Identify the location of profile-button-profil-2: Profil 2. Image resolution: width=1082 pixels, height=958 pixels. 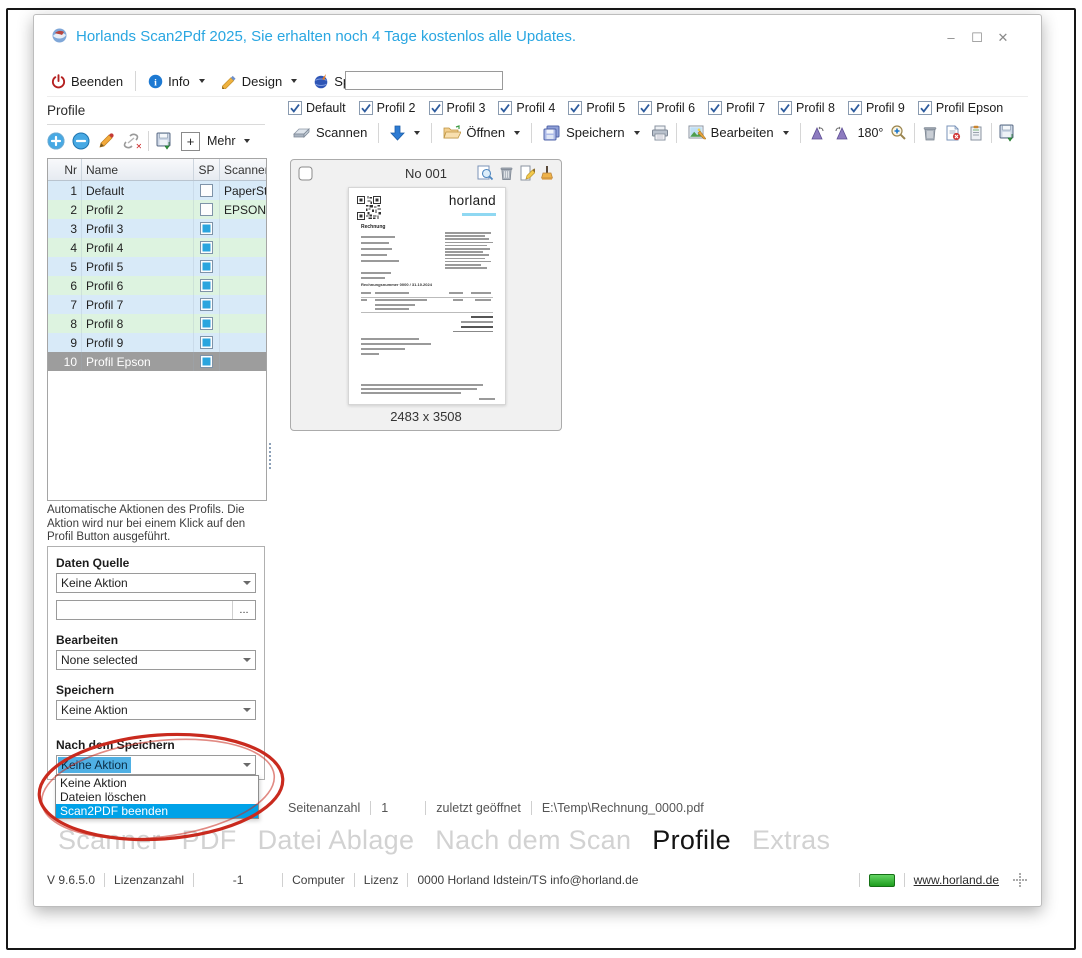
(387, 108).